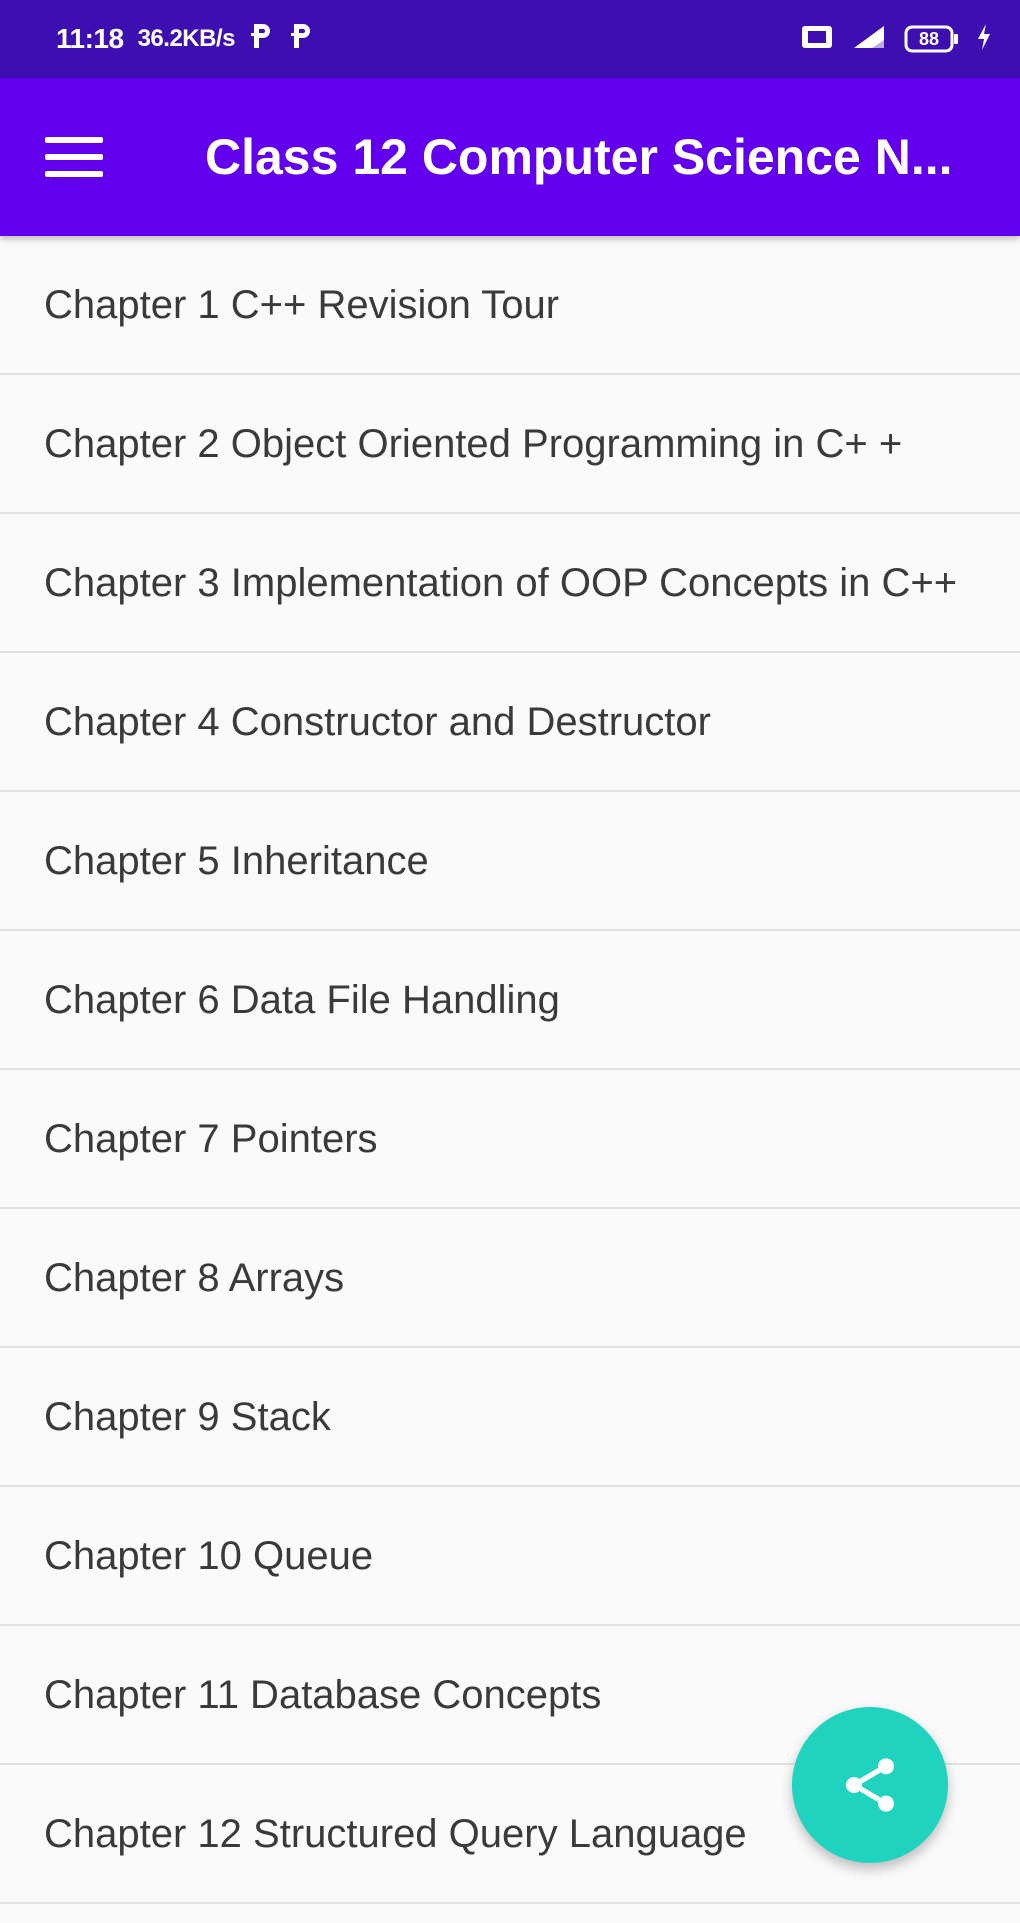  I want to click on chapter-list-item: Chapter 7 Pointers, so click(510, 1139).